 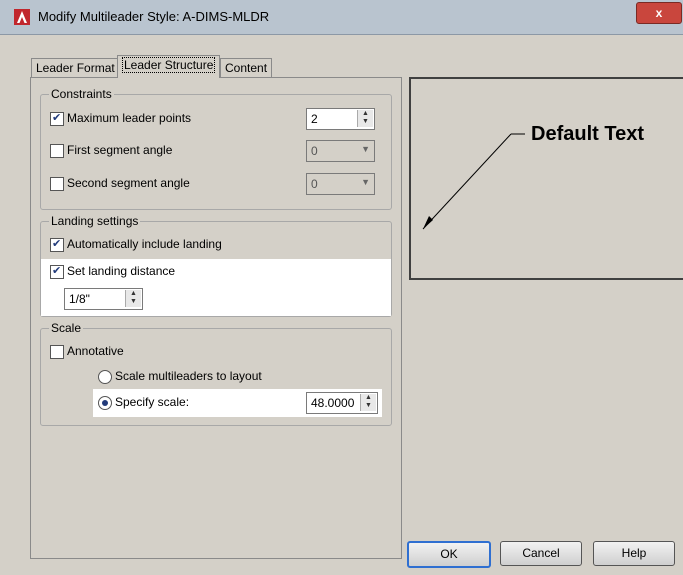 I want to click on first-segment-angle-value: 0, so click(x=314, y=151).